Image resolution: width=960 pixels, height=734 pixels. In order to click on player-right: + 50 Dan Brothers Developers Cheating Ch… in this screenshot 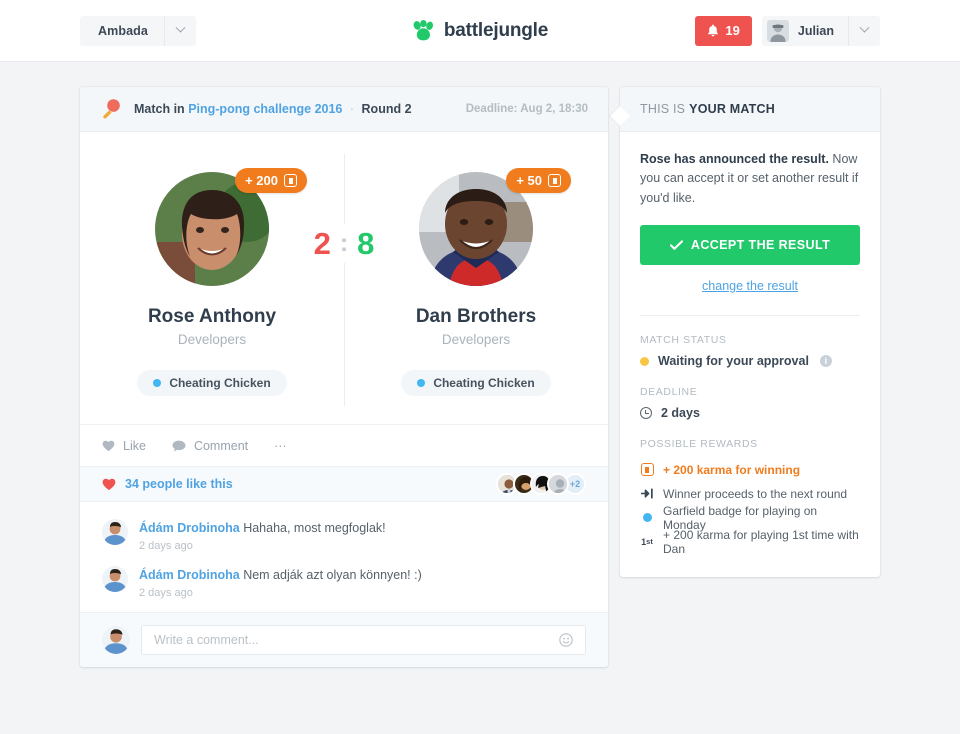, I will do `click(476, 282)`.